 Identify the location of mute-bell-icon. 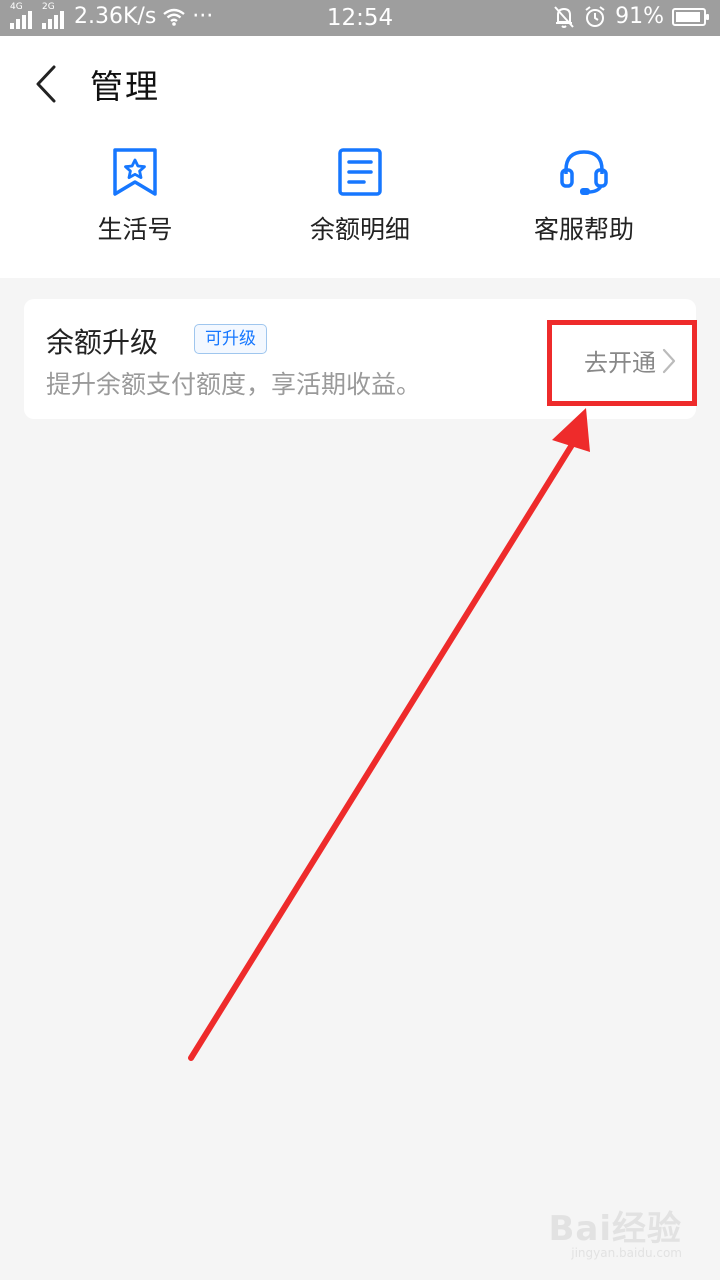
(564, 16).